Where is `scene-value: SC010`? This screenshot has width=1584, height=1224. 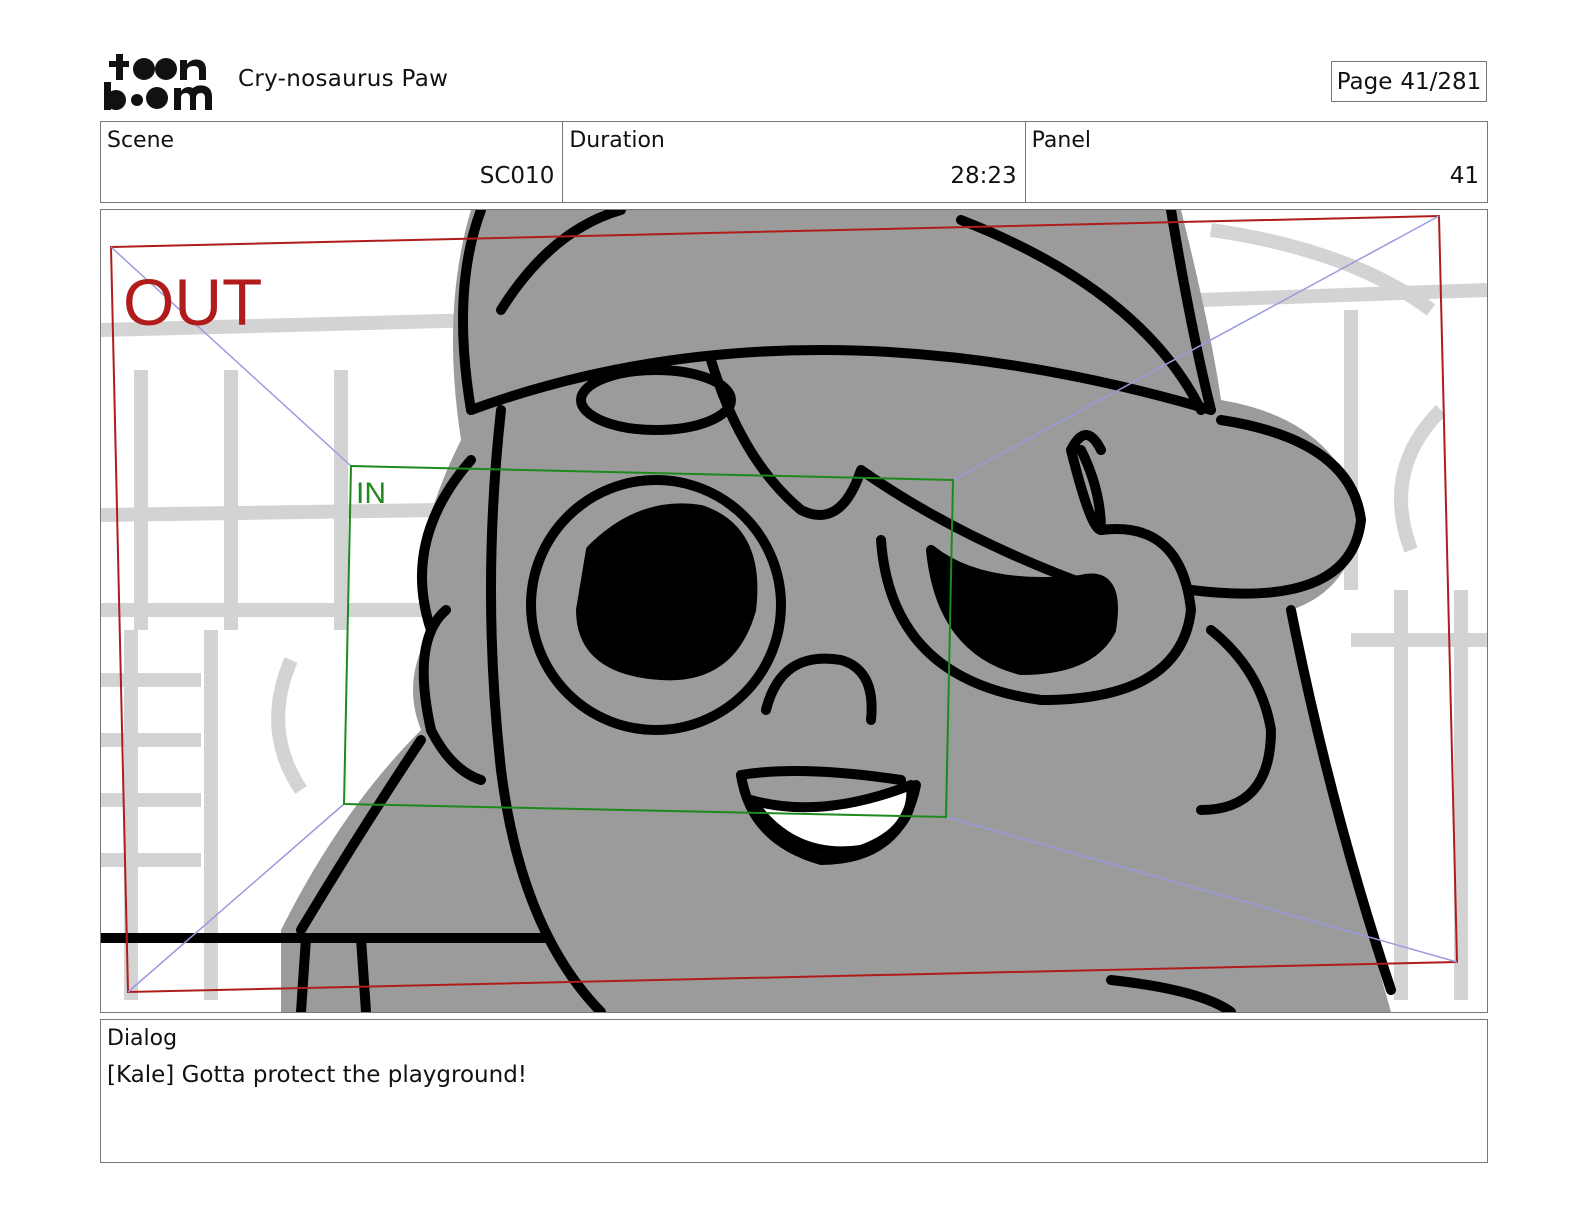
scene-value: SC010 is located at coordinates (517, 176).